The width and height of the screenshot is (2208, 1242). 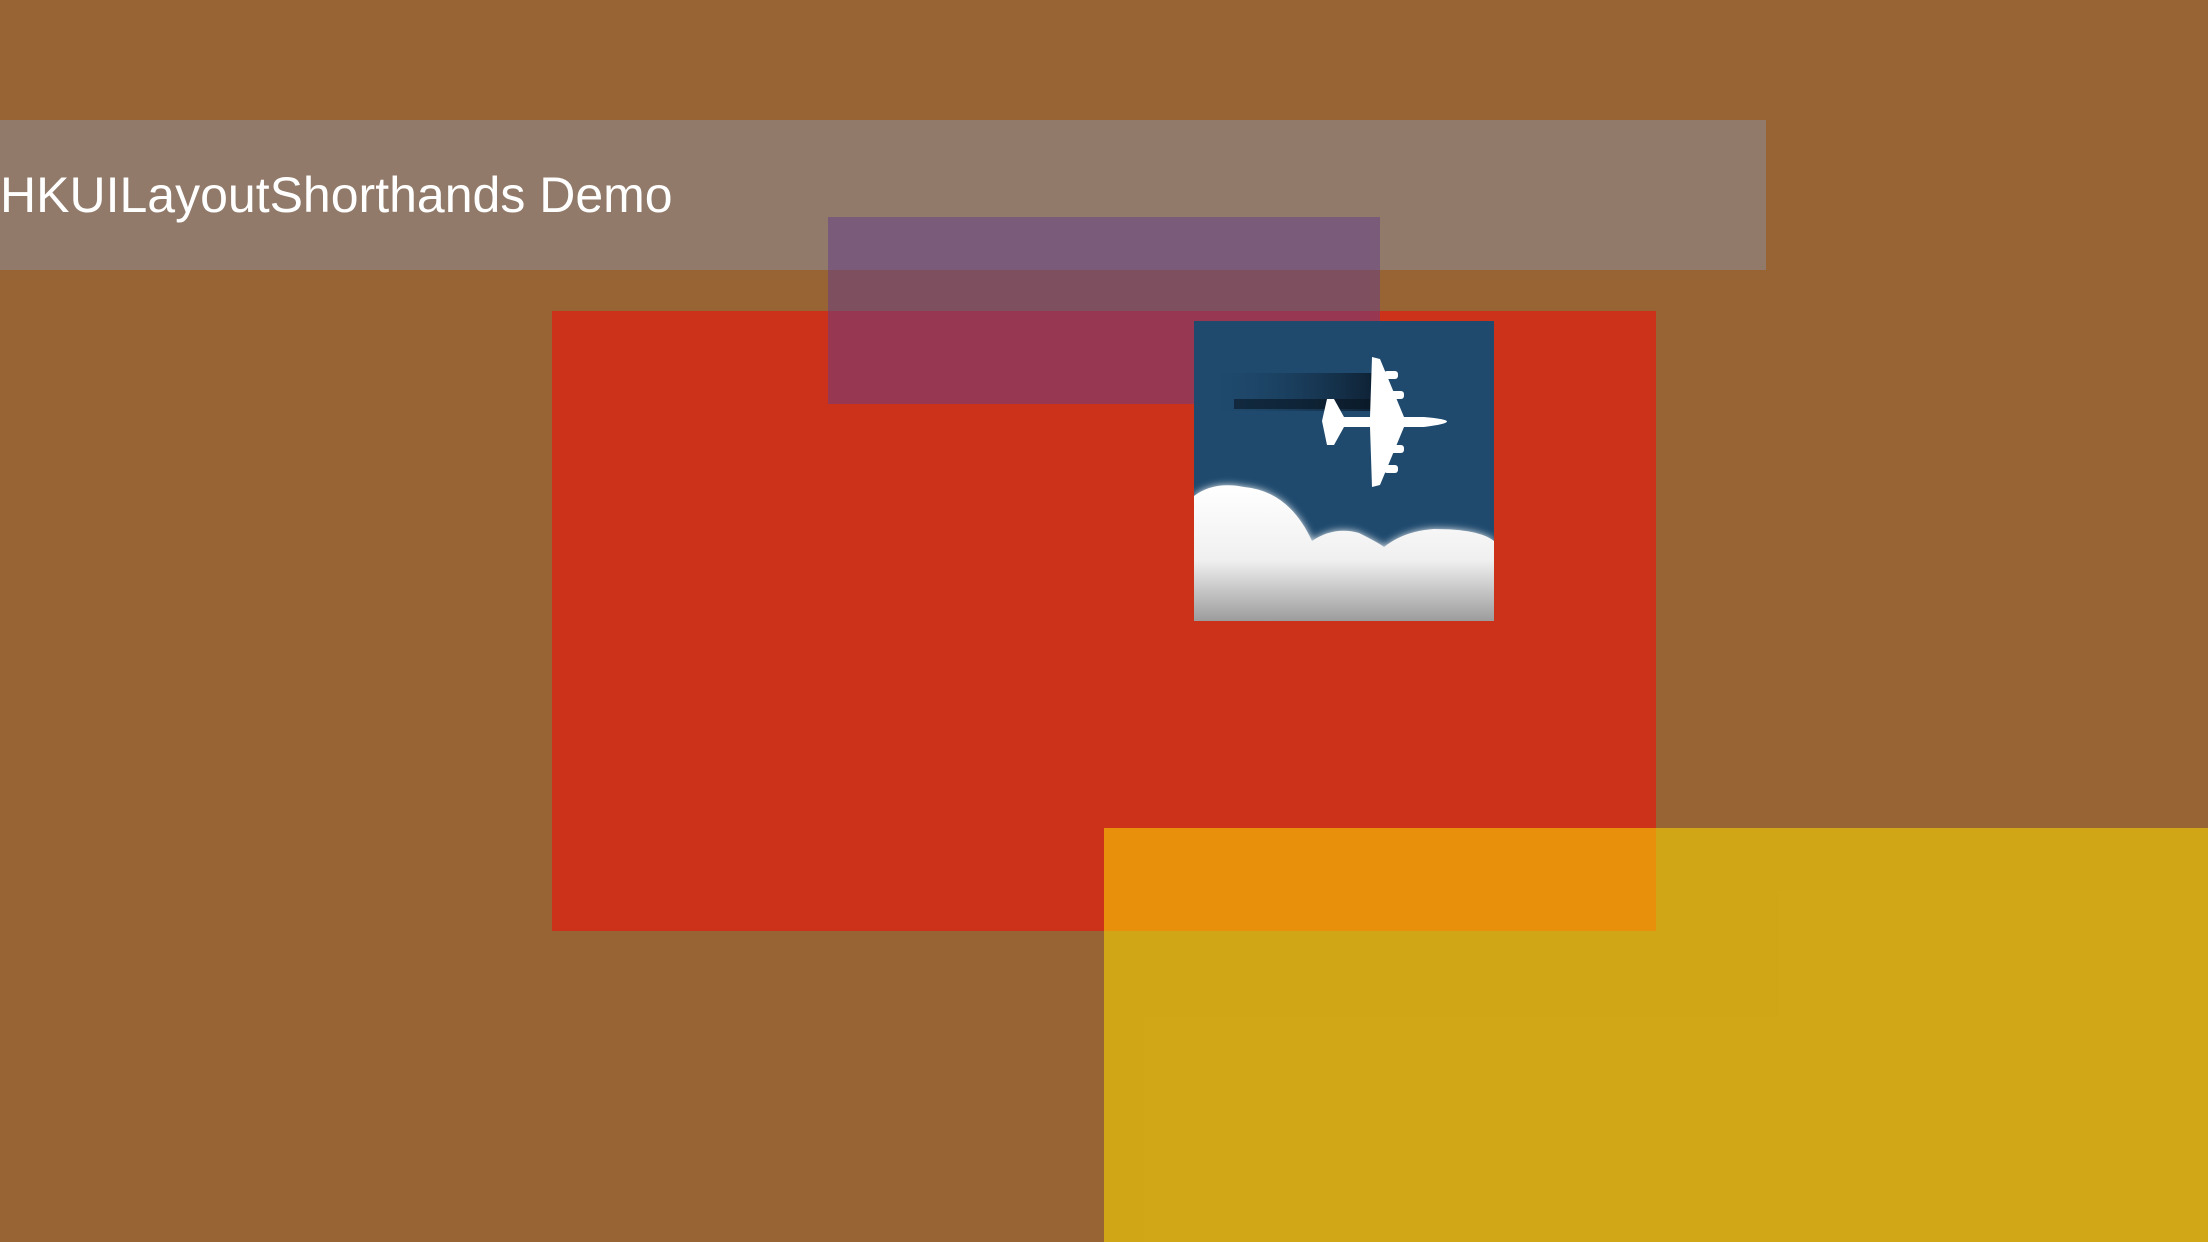 What do you see at coordinates (336, 195) in the screenshot?
I see `page-title: HKUILayoutShorthands Demo` at bounding box center [336, 195].